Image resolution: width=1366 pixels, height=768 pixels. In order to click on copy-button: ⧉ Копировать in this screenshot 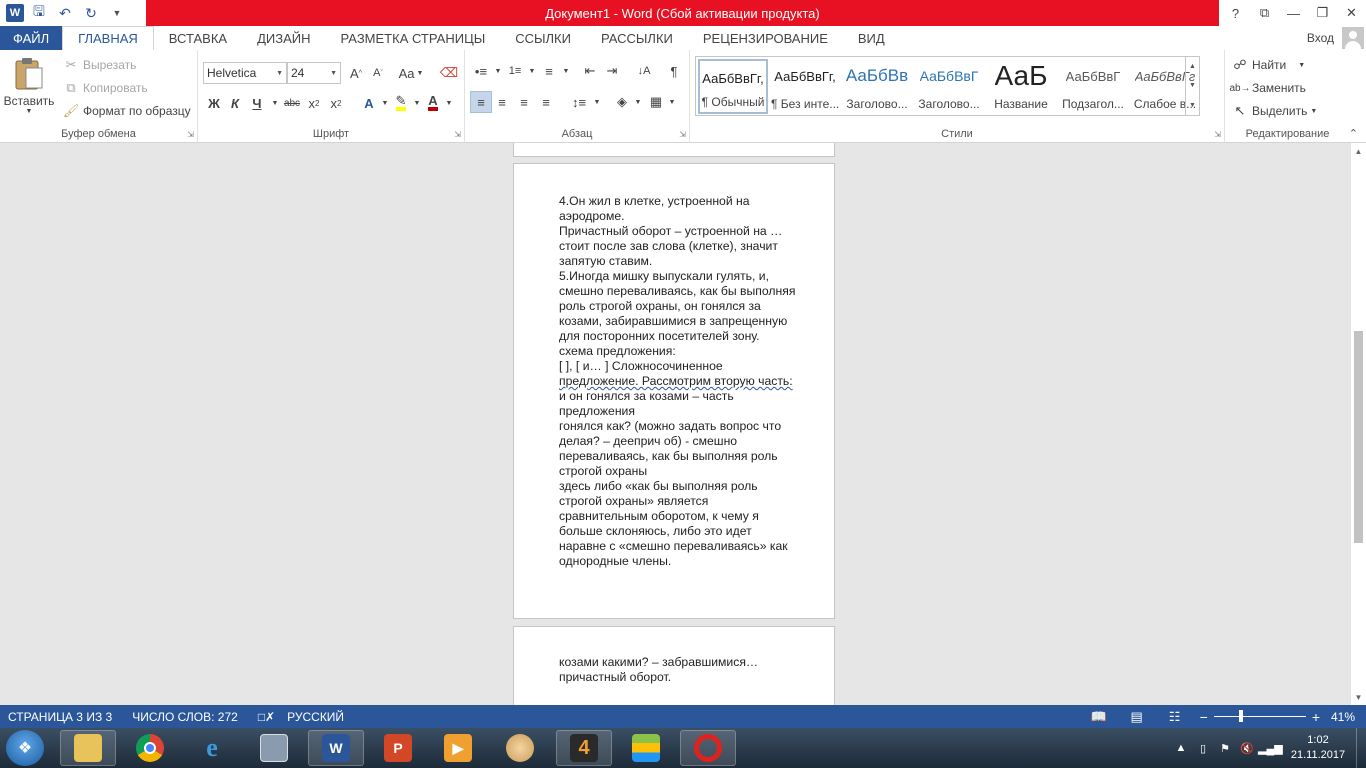, I will do `click(104, 88)`.